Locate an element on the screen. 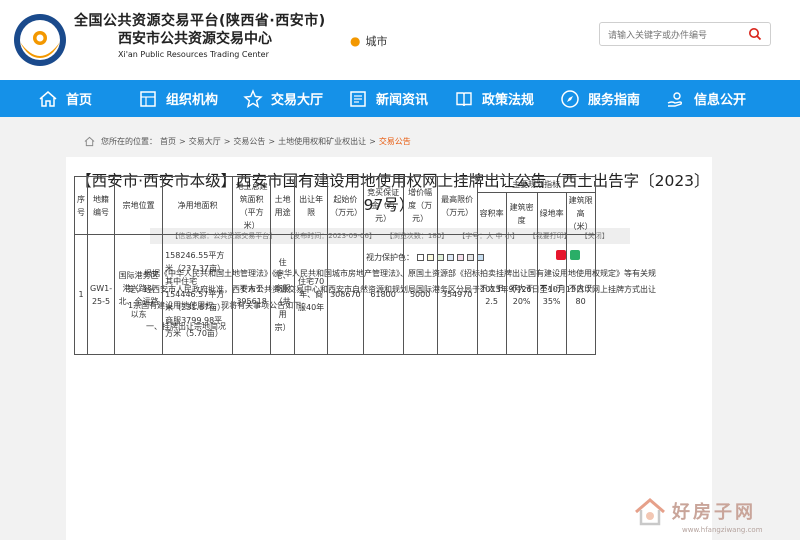 Image resolution: width=800 pixels, height=540 pixels. header-start-price: 起始价（万元） is located at coordinates (345, 205).